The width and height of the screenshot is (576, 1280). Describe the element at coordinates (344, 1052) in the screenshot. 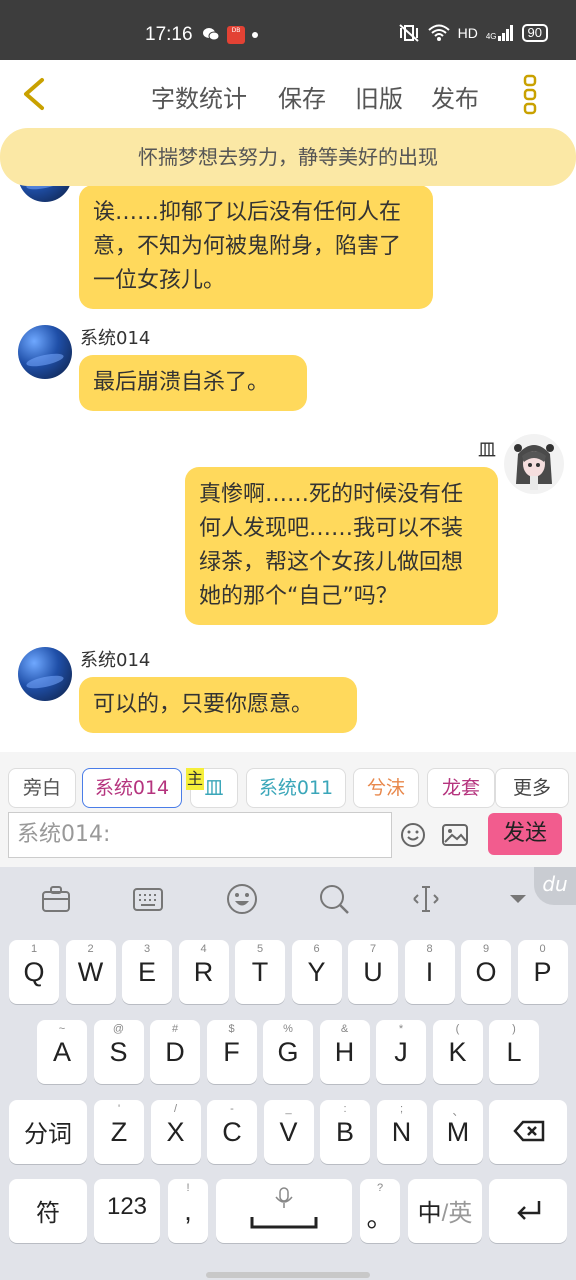

I see `key-h: & H` at that location.